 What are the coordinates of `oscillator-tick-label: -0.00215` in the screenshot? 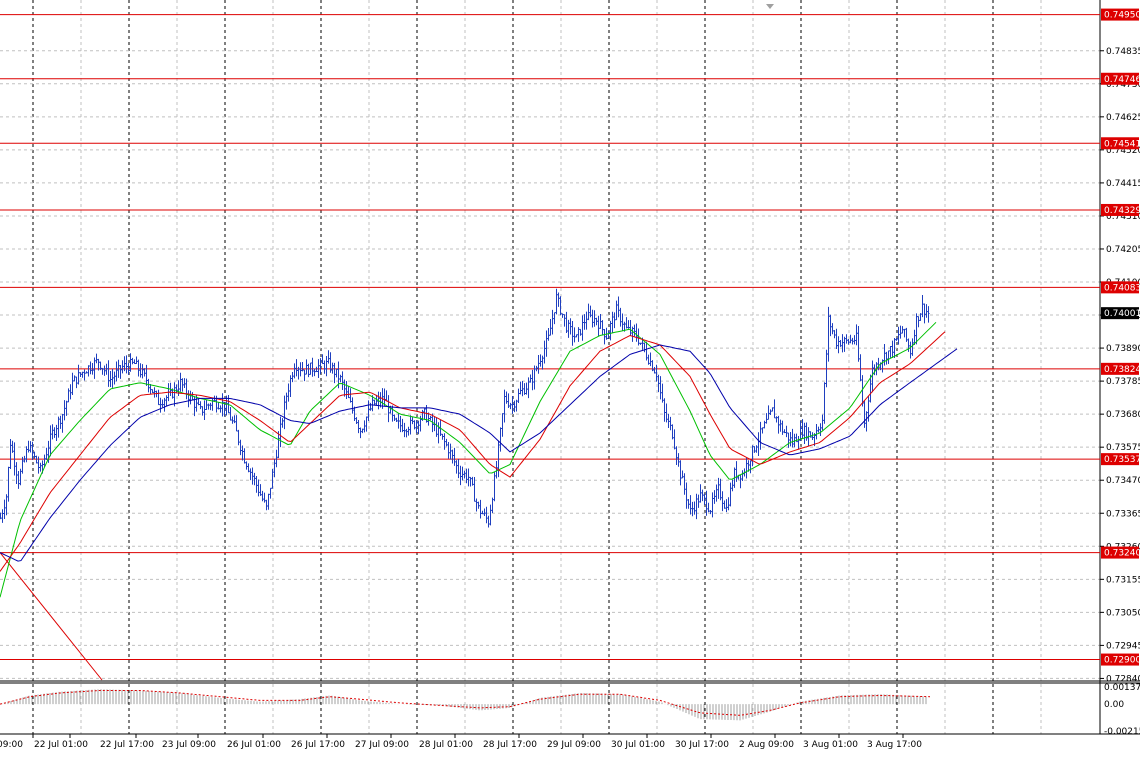 It's located at (1122, 732).